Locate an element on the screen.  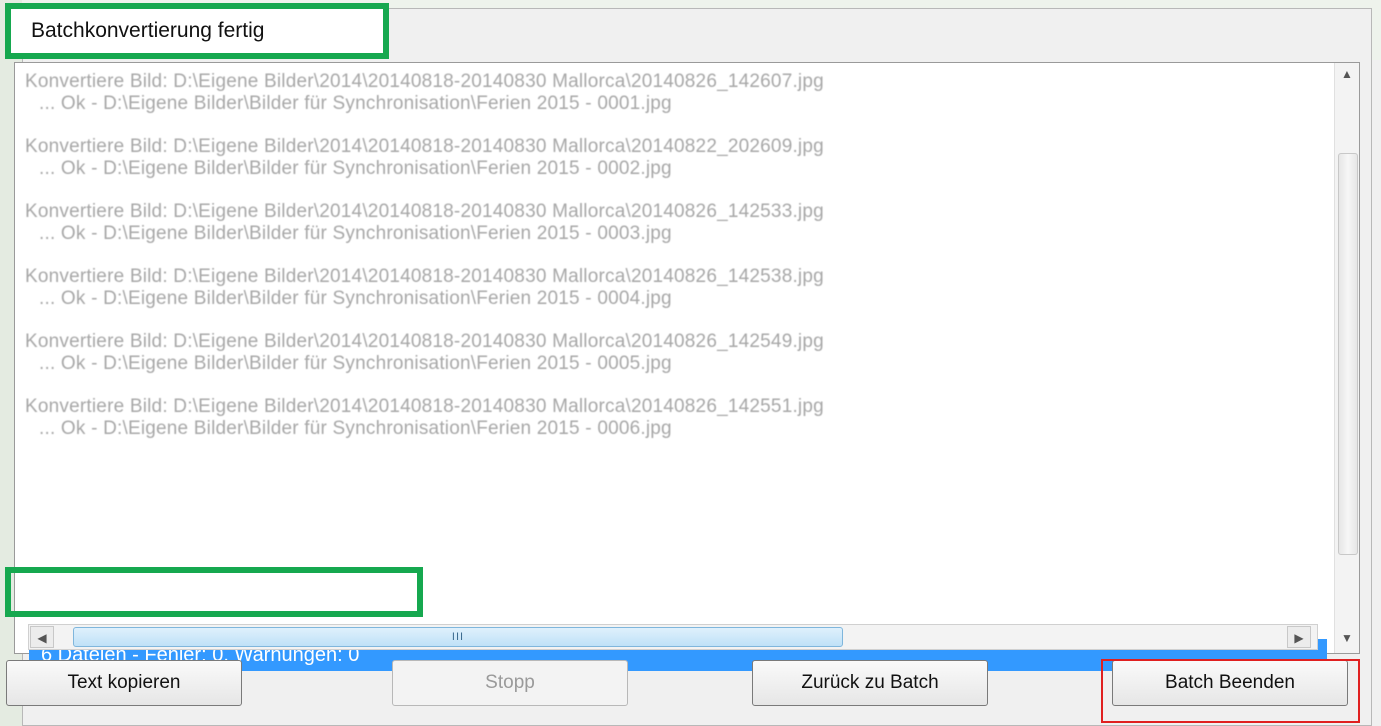
horizontal-scroll-thumb: III is located at coordinates (458, 637).